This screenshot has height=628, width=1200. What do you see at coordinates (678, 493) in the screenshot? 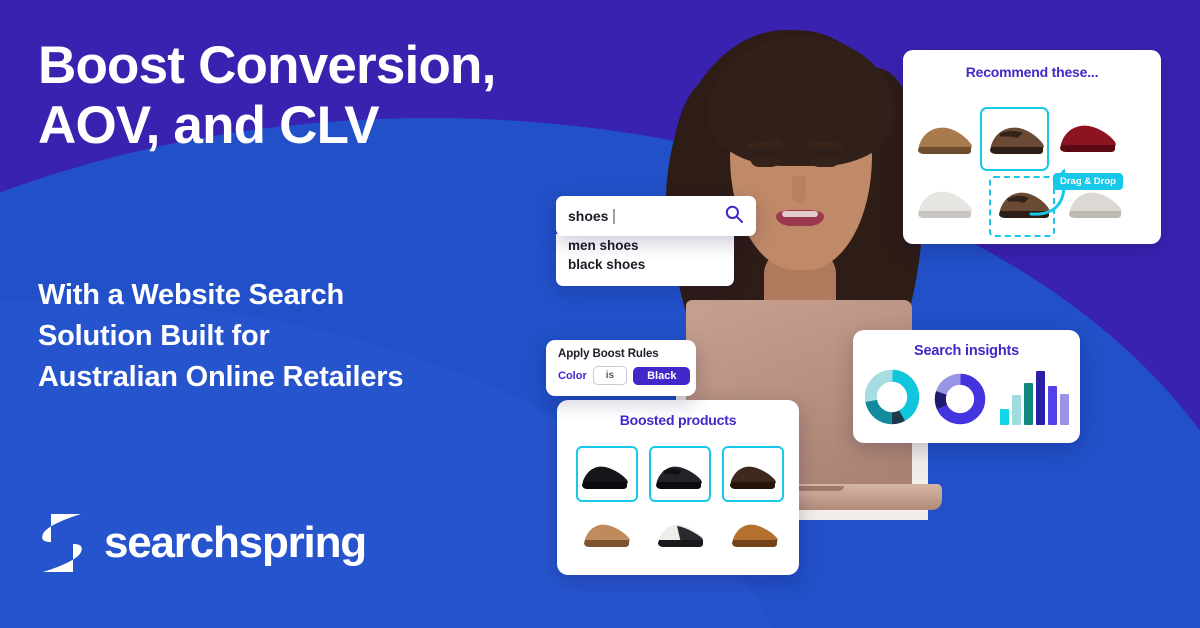
I see `boosted-products-grid` at bounding box center [678, 493].